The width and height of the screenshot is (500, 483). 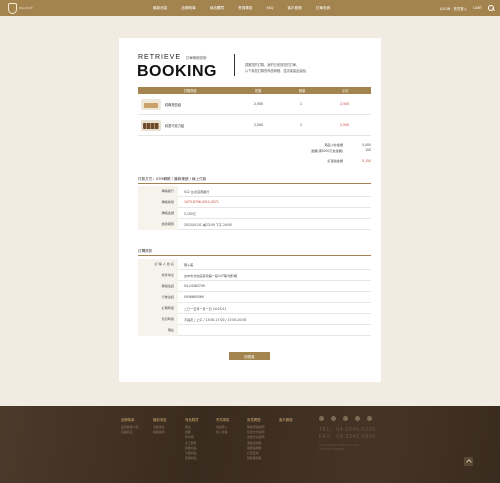 I want to click on footer-column: 最新消息 活動消息 媒體報導, so click(x=160, y=426).